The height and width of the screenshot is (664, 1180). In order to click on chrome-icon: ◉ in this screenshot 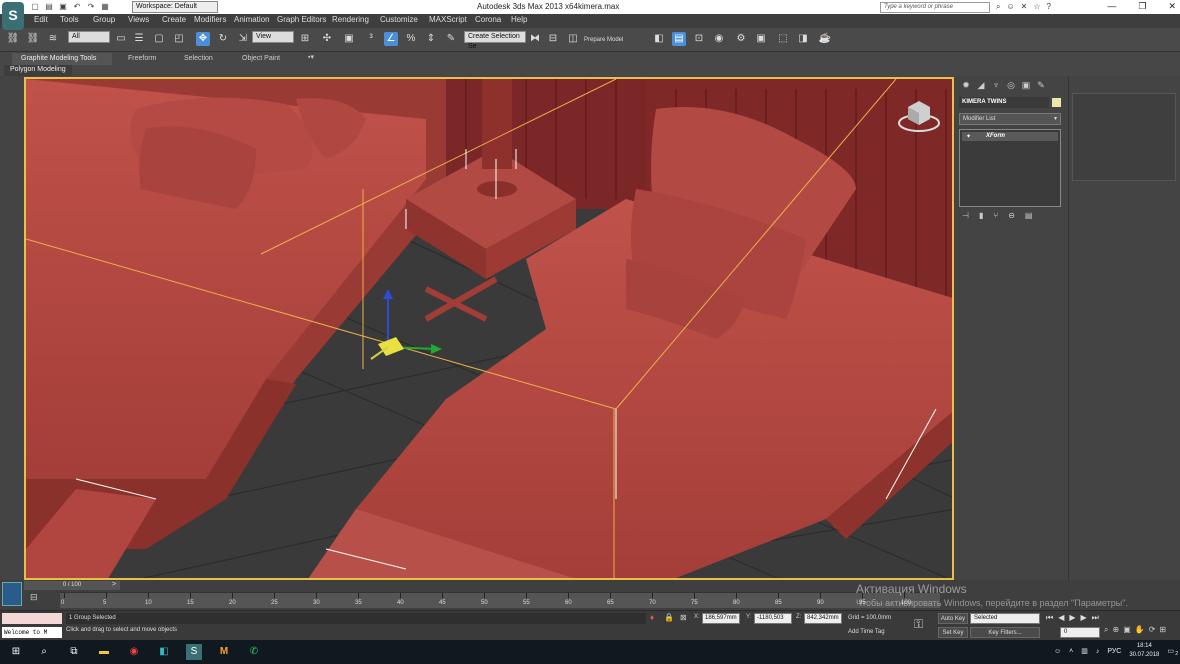, I will do `click(134, 652)`.